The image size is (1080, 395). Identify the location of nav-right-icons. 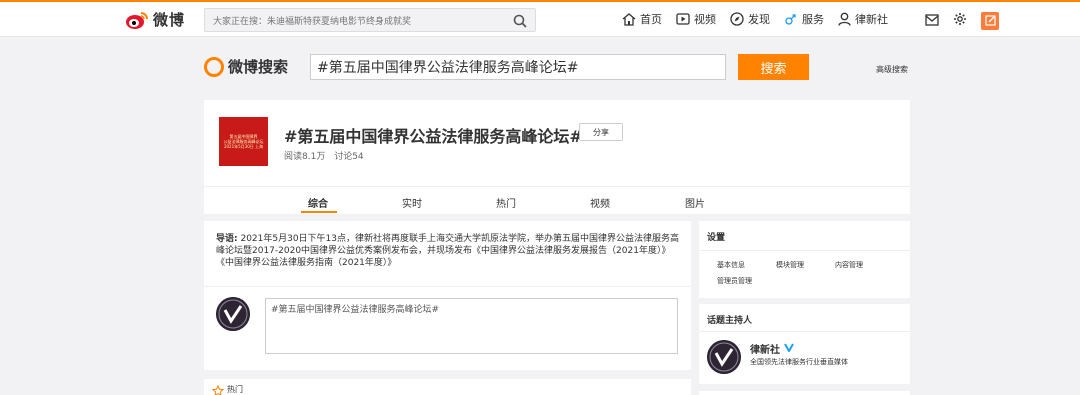
(962, 20).